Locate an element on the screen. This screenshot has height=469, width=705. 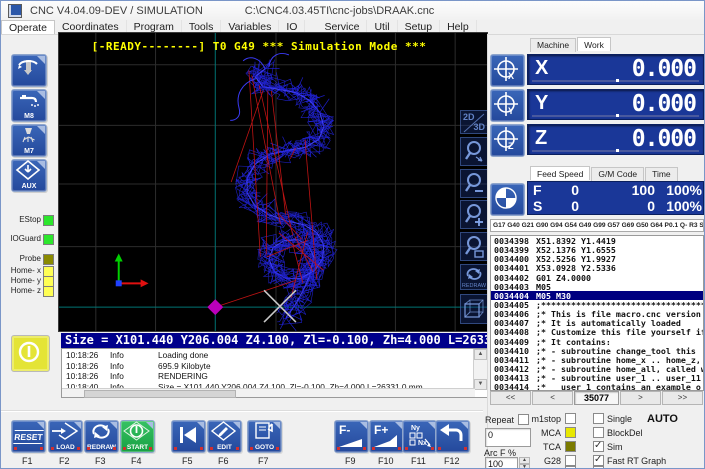
back-arrow-icon is located at coordinates (451, 432).